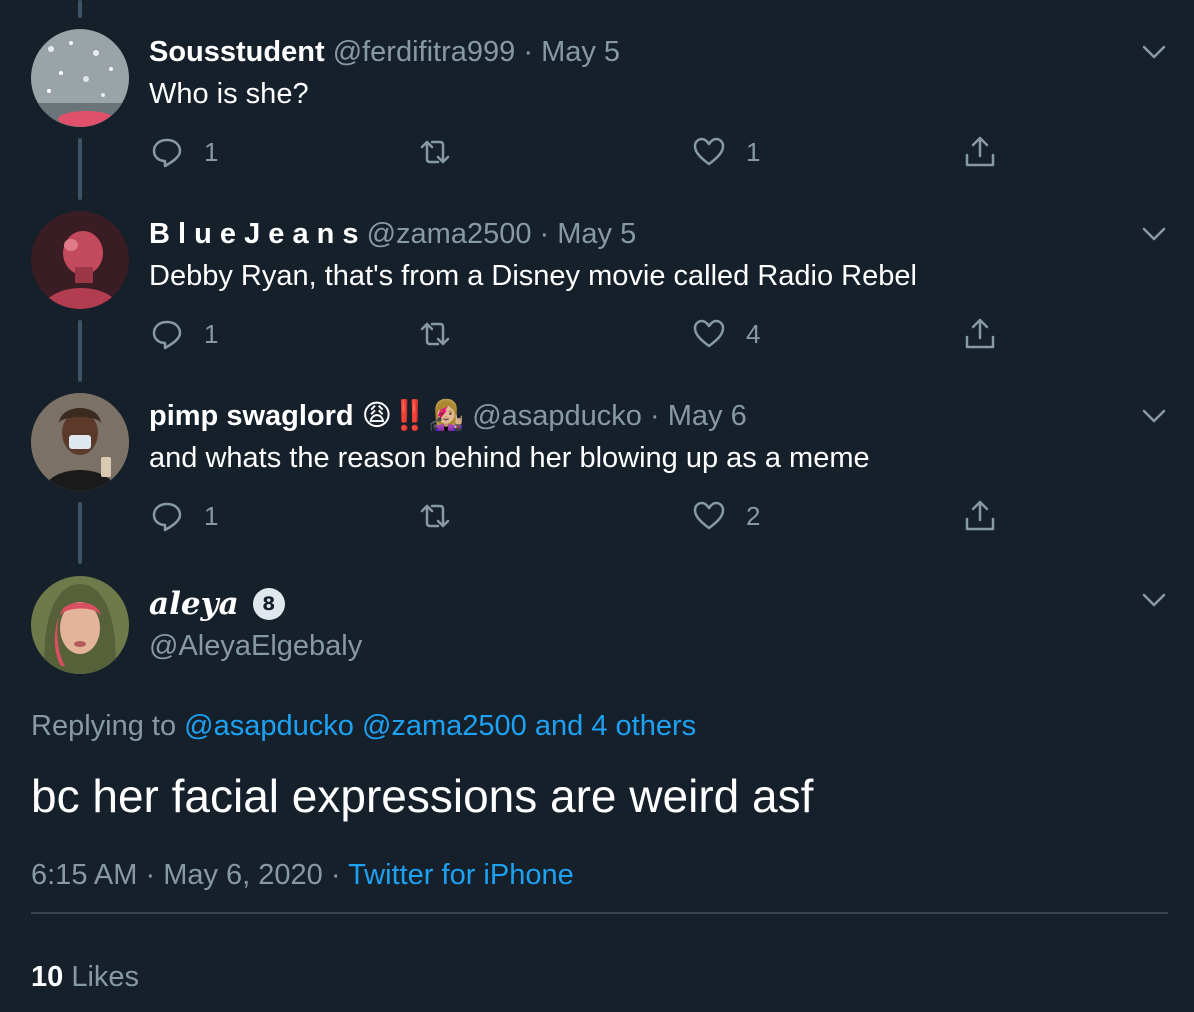 The width and height of the screenshot is (1194, 1012). What do you see at coordinates (104, 726) in the screenshot?
I see `replying-prefix: Replying to` at bounding box center [104, 726].